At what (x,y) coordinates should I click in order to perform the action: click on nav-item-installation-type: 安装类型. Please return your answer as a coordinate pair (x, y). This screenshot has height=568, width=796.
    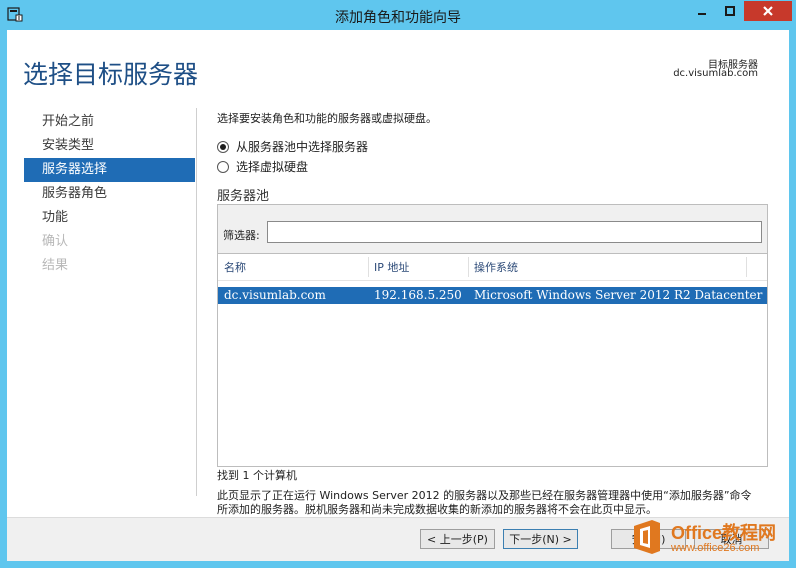
    Looking at the image, I should click on (109, 146).